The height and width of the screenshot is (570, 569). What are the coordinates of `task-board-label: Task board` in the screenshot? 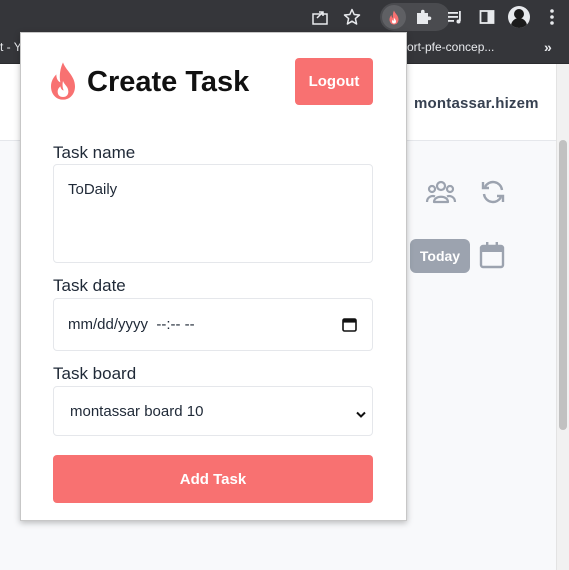 It's located at (95, 373).